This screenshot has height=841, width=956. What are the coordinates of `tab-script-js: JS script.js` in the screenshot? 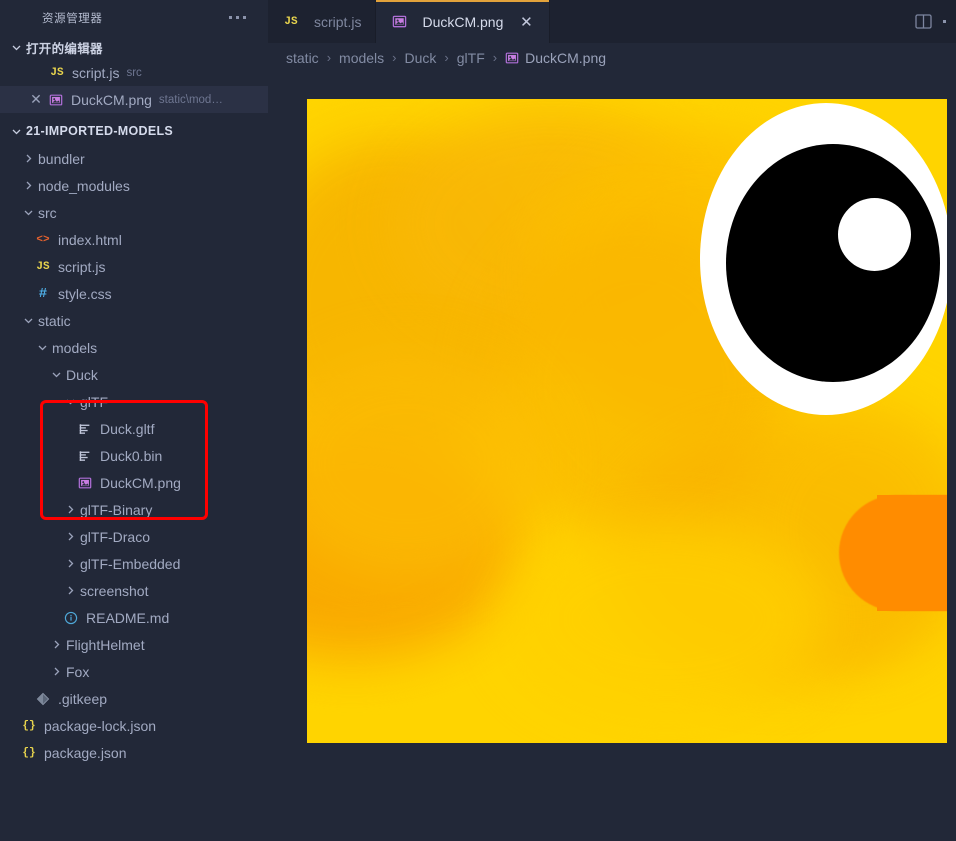 It's located at (322, 21).